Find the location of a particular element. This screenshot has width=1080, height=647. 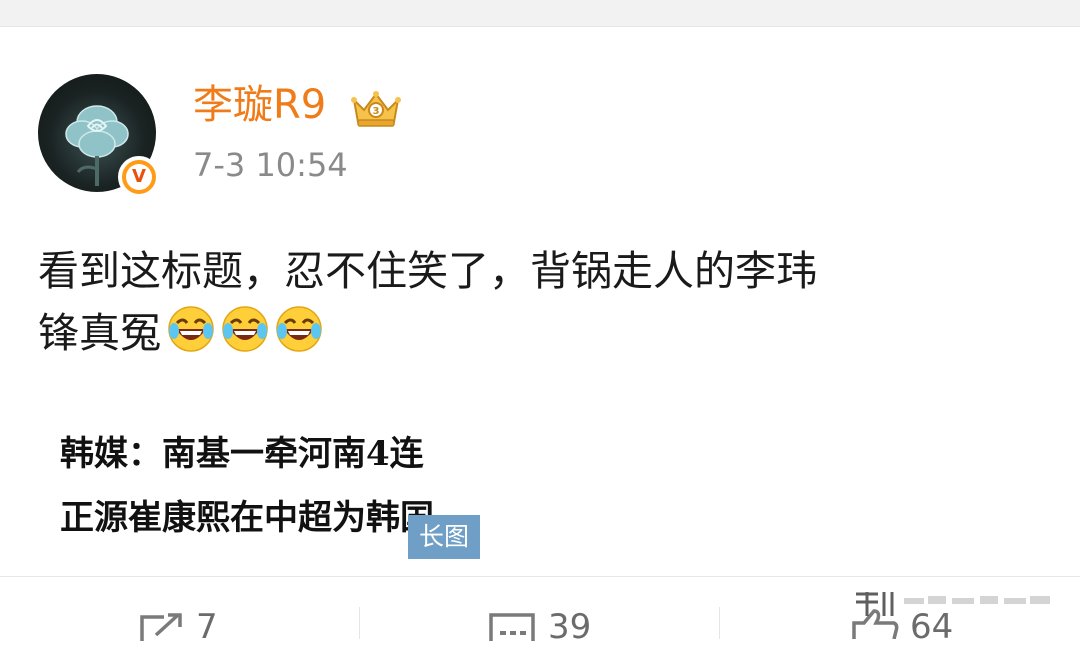

avatar: V is located at coordinates (99, 136).